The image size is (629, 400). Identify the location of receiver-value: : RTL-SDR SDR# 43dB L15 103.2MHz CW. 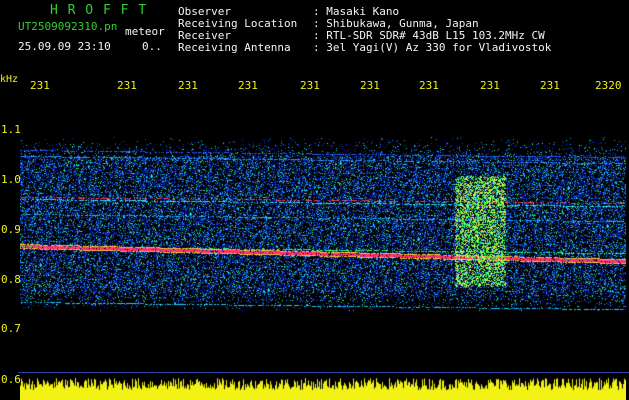
(429, 35).